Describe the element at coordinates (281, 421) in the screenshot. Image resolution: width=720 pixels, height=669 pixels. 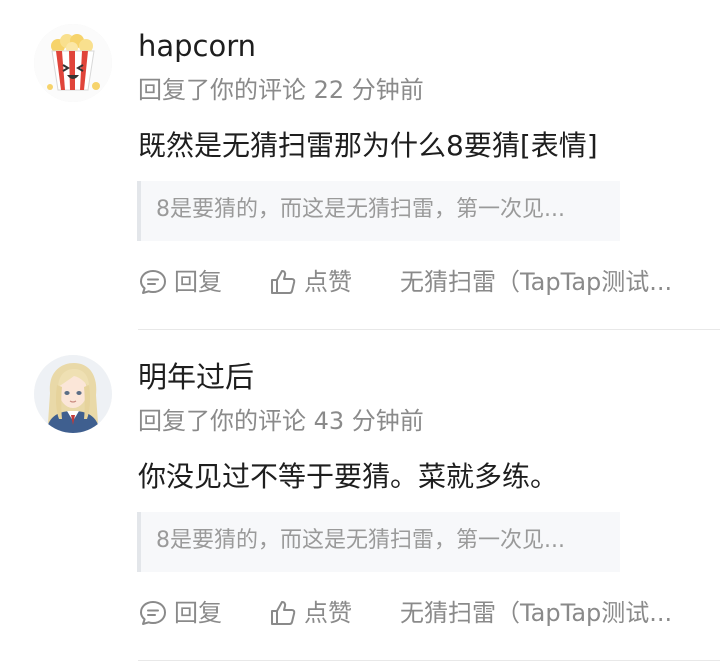
I see `reply-meta: 回复了你的评论 43 分钟前` at that location.